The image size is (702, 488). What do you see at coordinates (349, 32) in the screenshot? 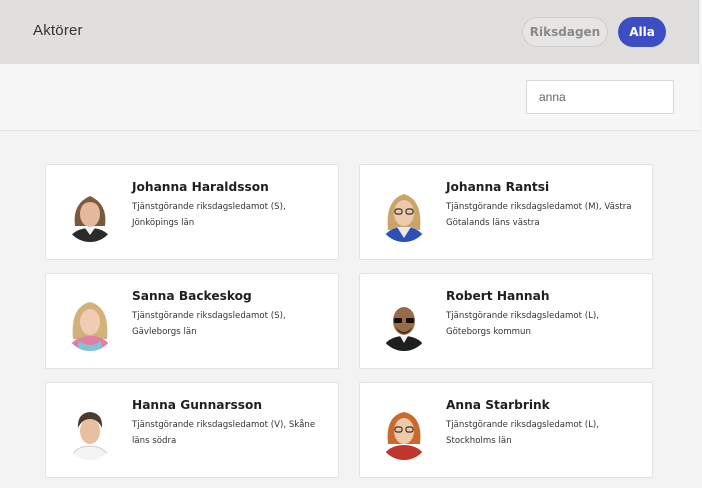
I see `app-header: Aktörer Riksdagen Alla` at bounding box center [349, 32].